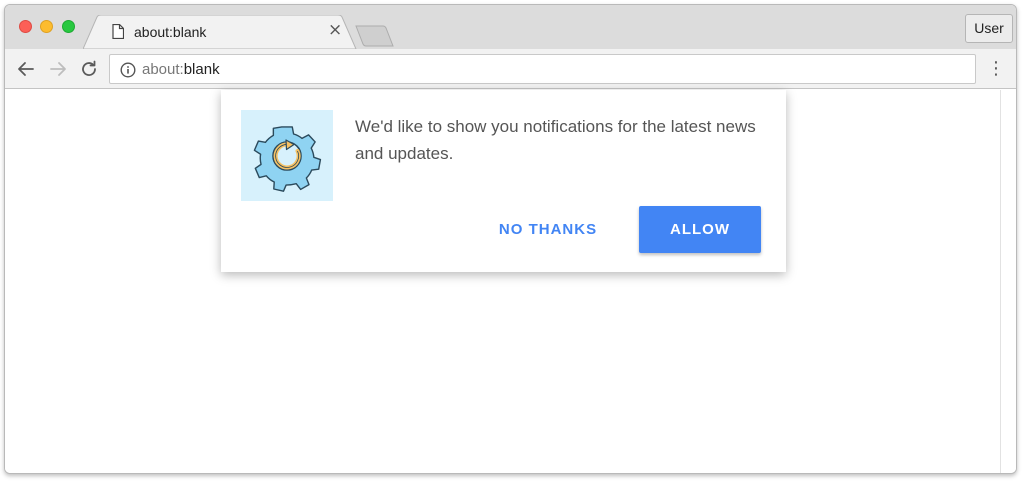 The width and height of the screenshot is (1024, 482). What do you see at coordinates (542, 69) in the screenshot?
I see `address-bar: about:blank` at bounding box center [542, 69].